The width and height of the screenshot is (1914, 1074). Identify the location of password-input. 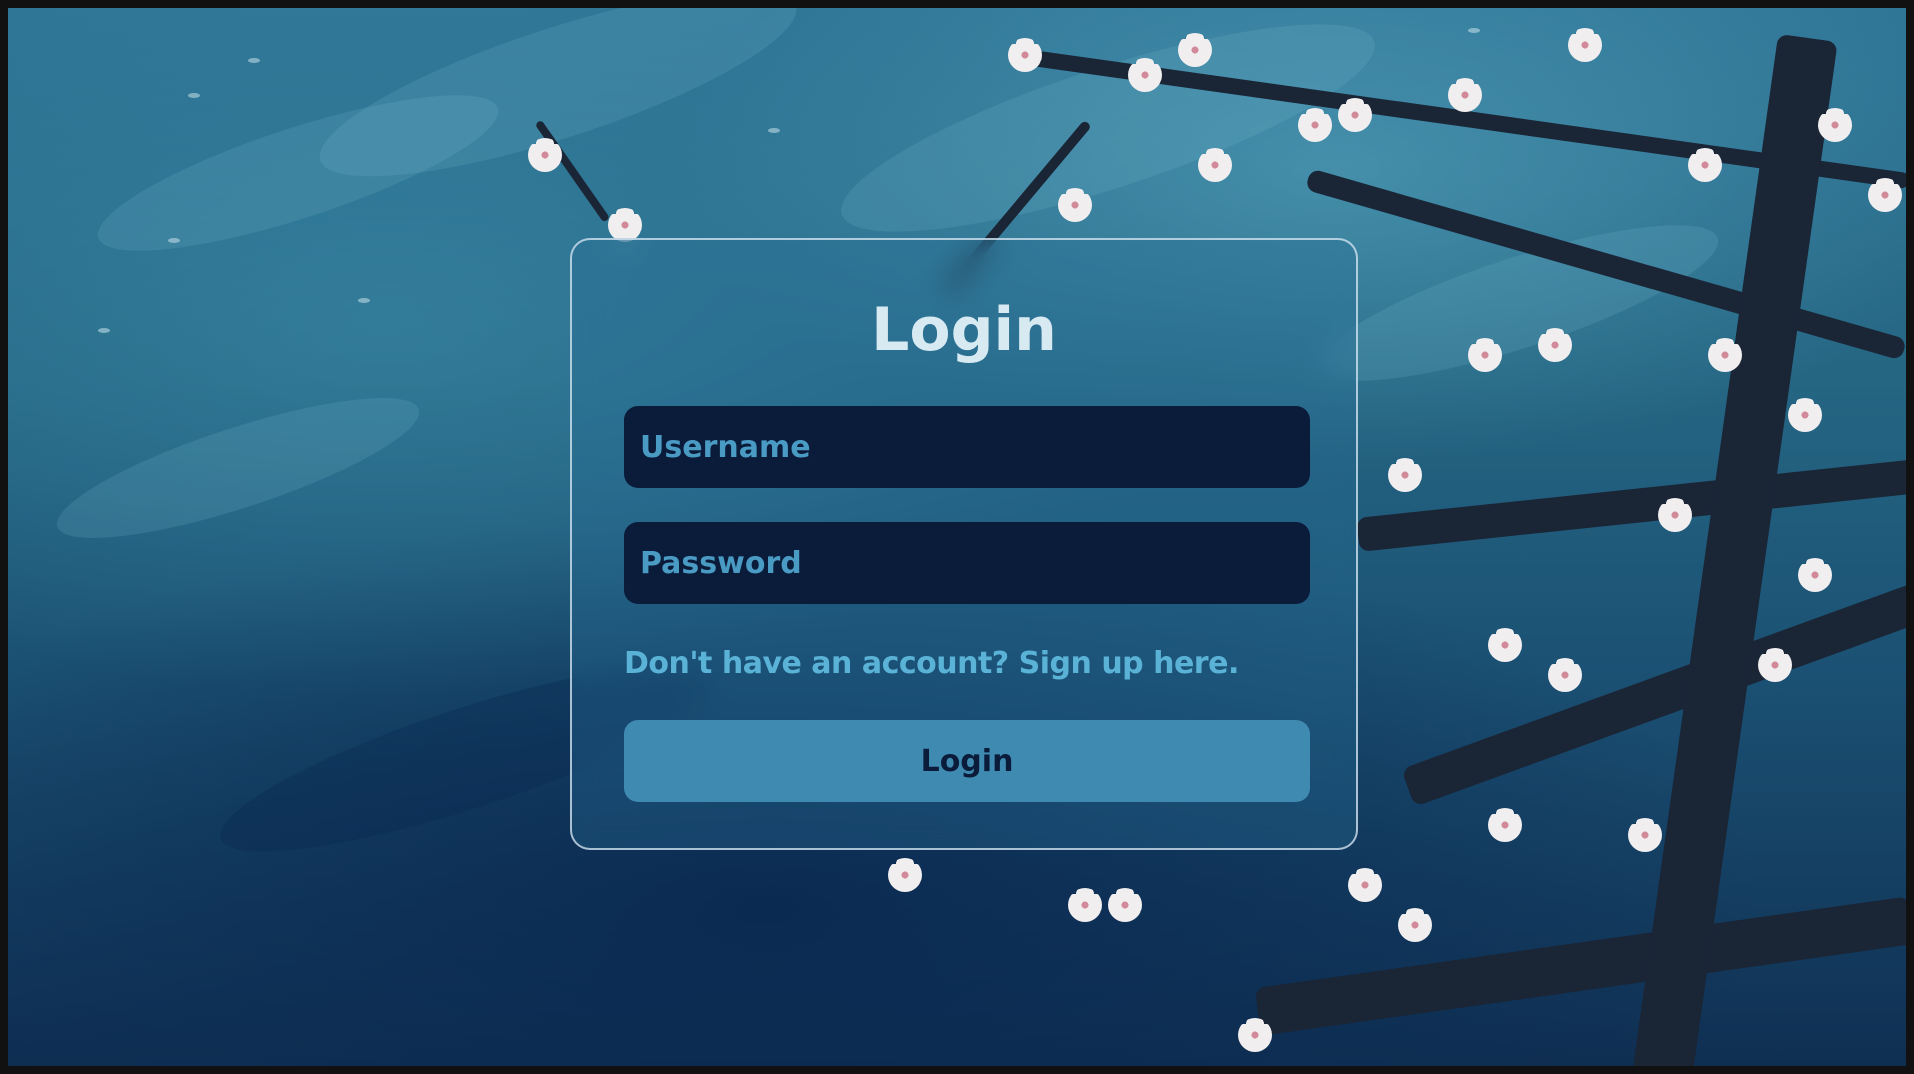
(967, 563).